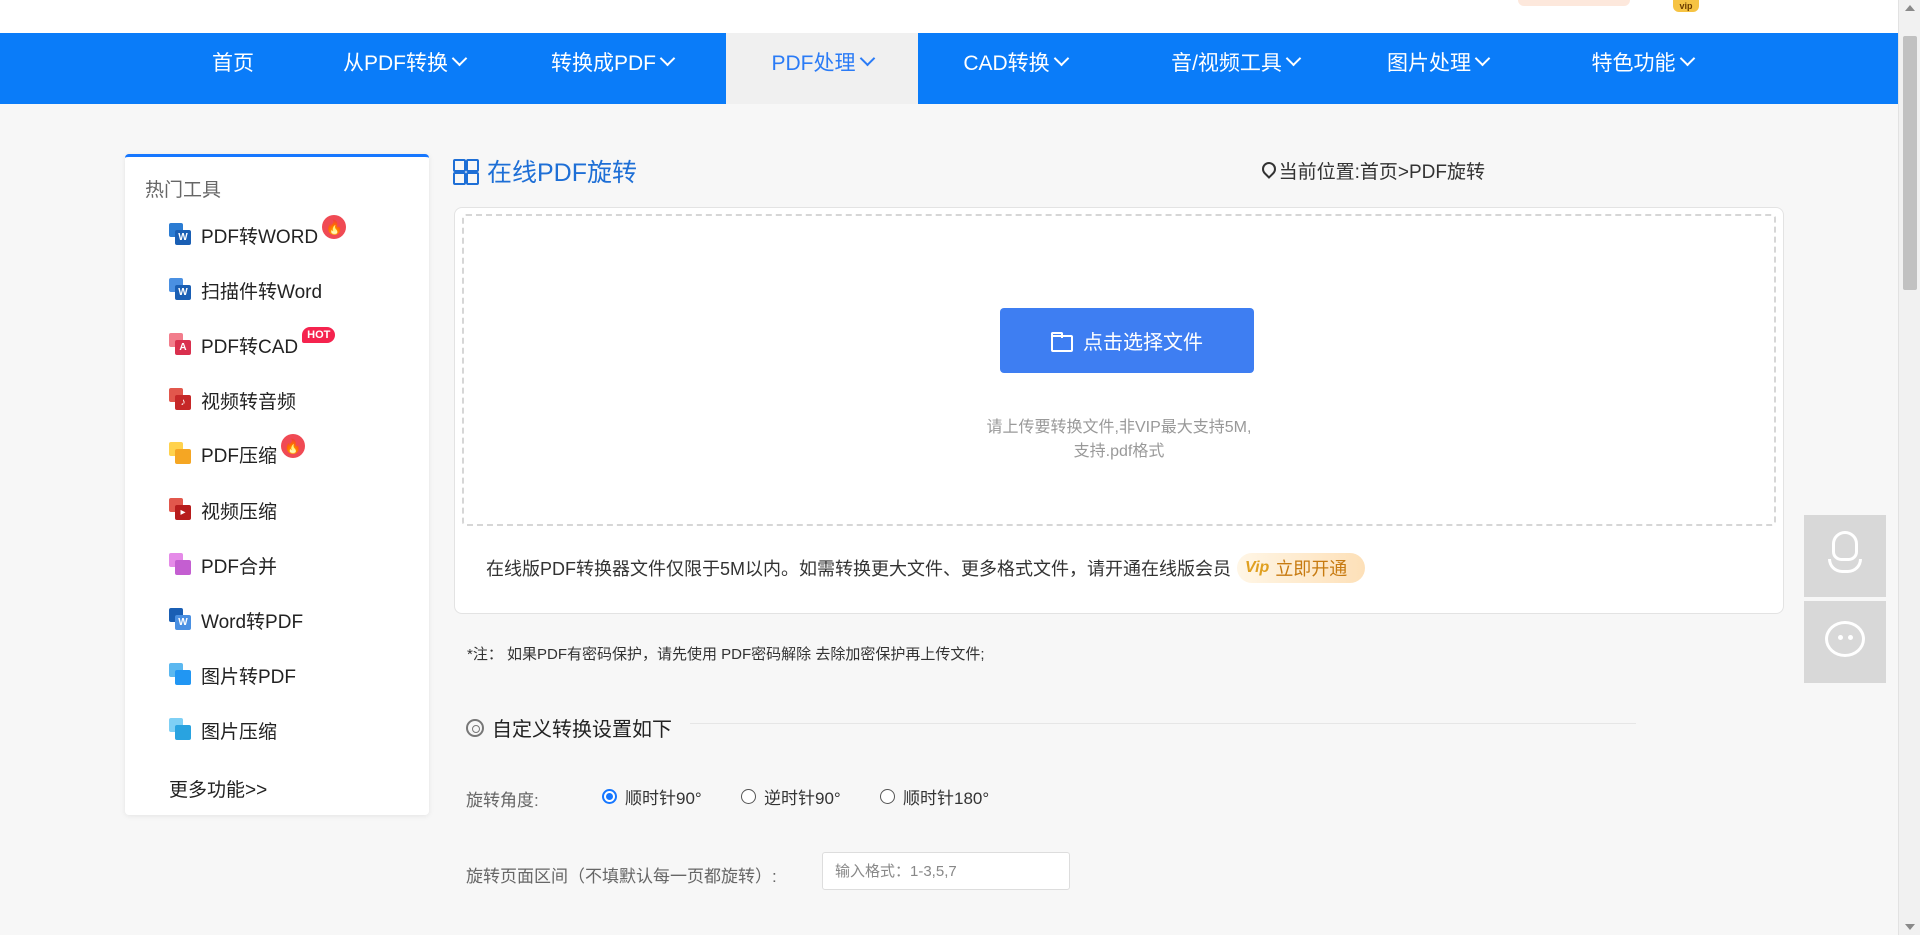 Image resolution: width=1920 pixels, height=935 pixels. I want to click on sidebar-item-video-to-audio: ♪ 视频转音频, so click(232, 400).